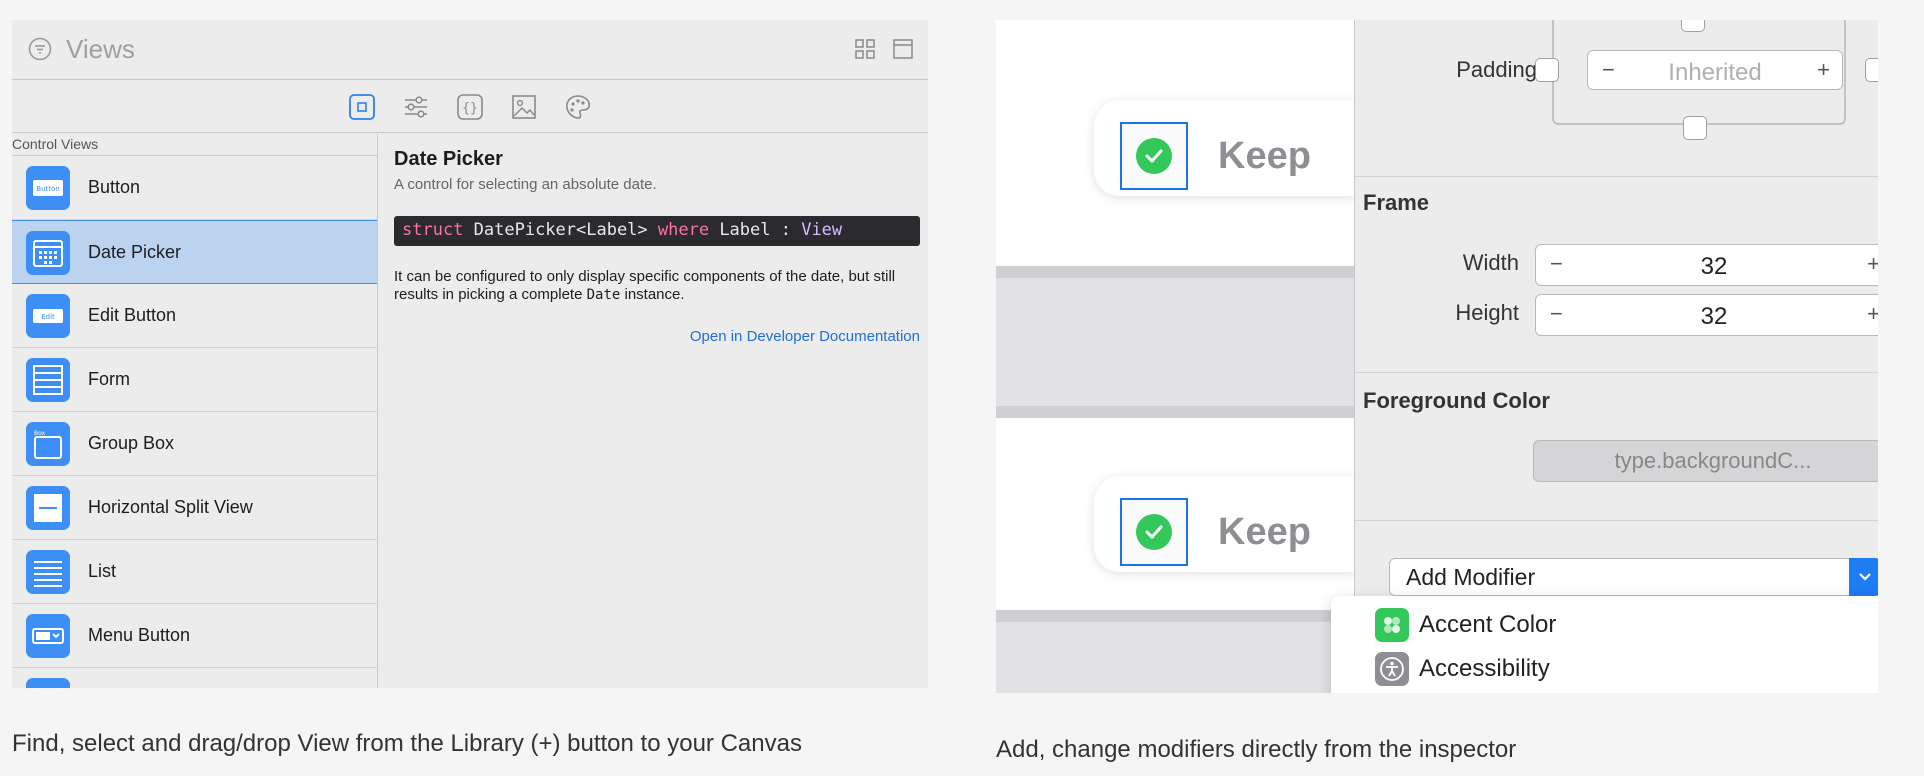 The height and width of the screenshot is (776, 1924). Describe the element at coordinates (1392, 625) in the screenshot. I see `accent-color-icon` at that location.